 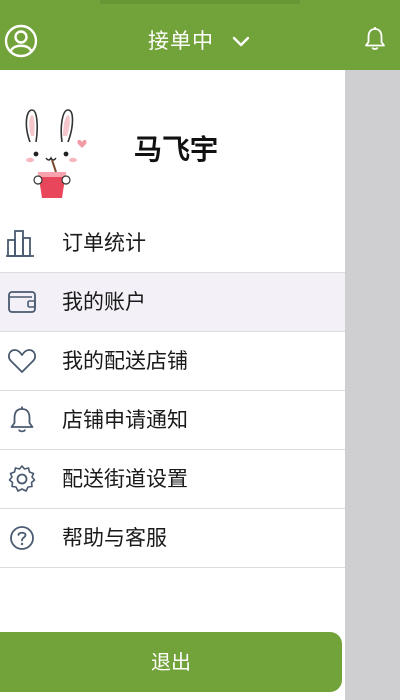 I want to click on bar-chart-icon, so click(x=20, y=243).